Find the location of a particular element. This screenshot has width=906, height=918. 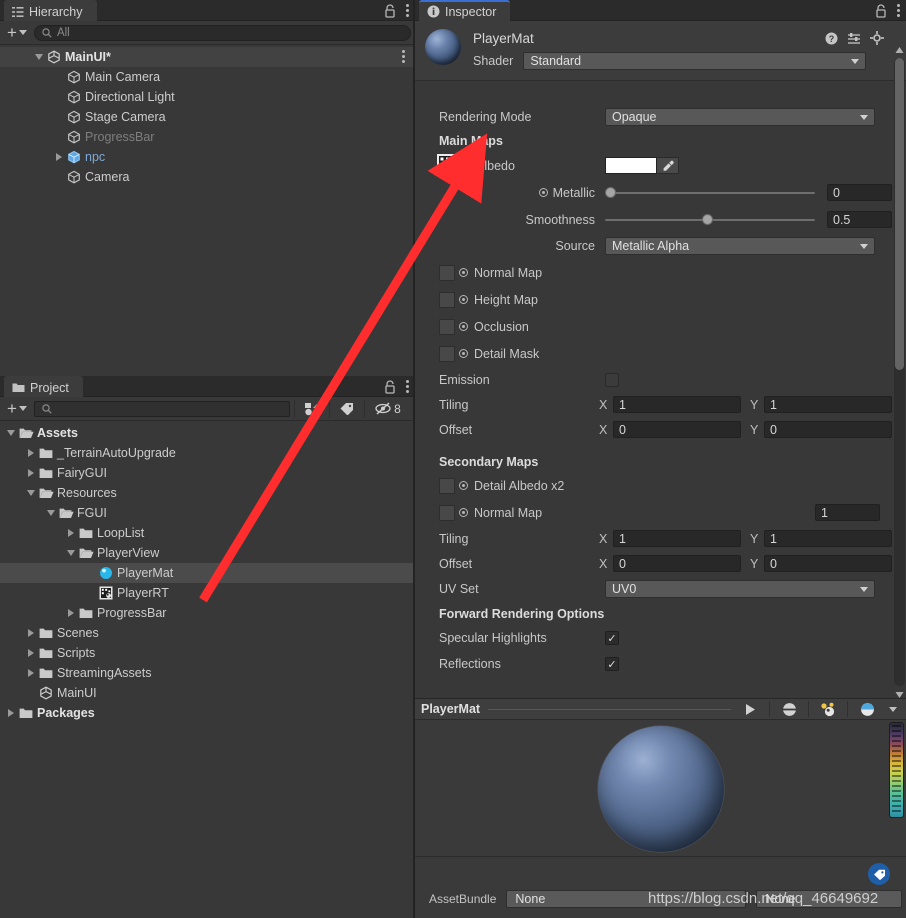

smoothness-slider-knob is located at coordinates (707, 219).